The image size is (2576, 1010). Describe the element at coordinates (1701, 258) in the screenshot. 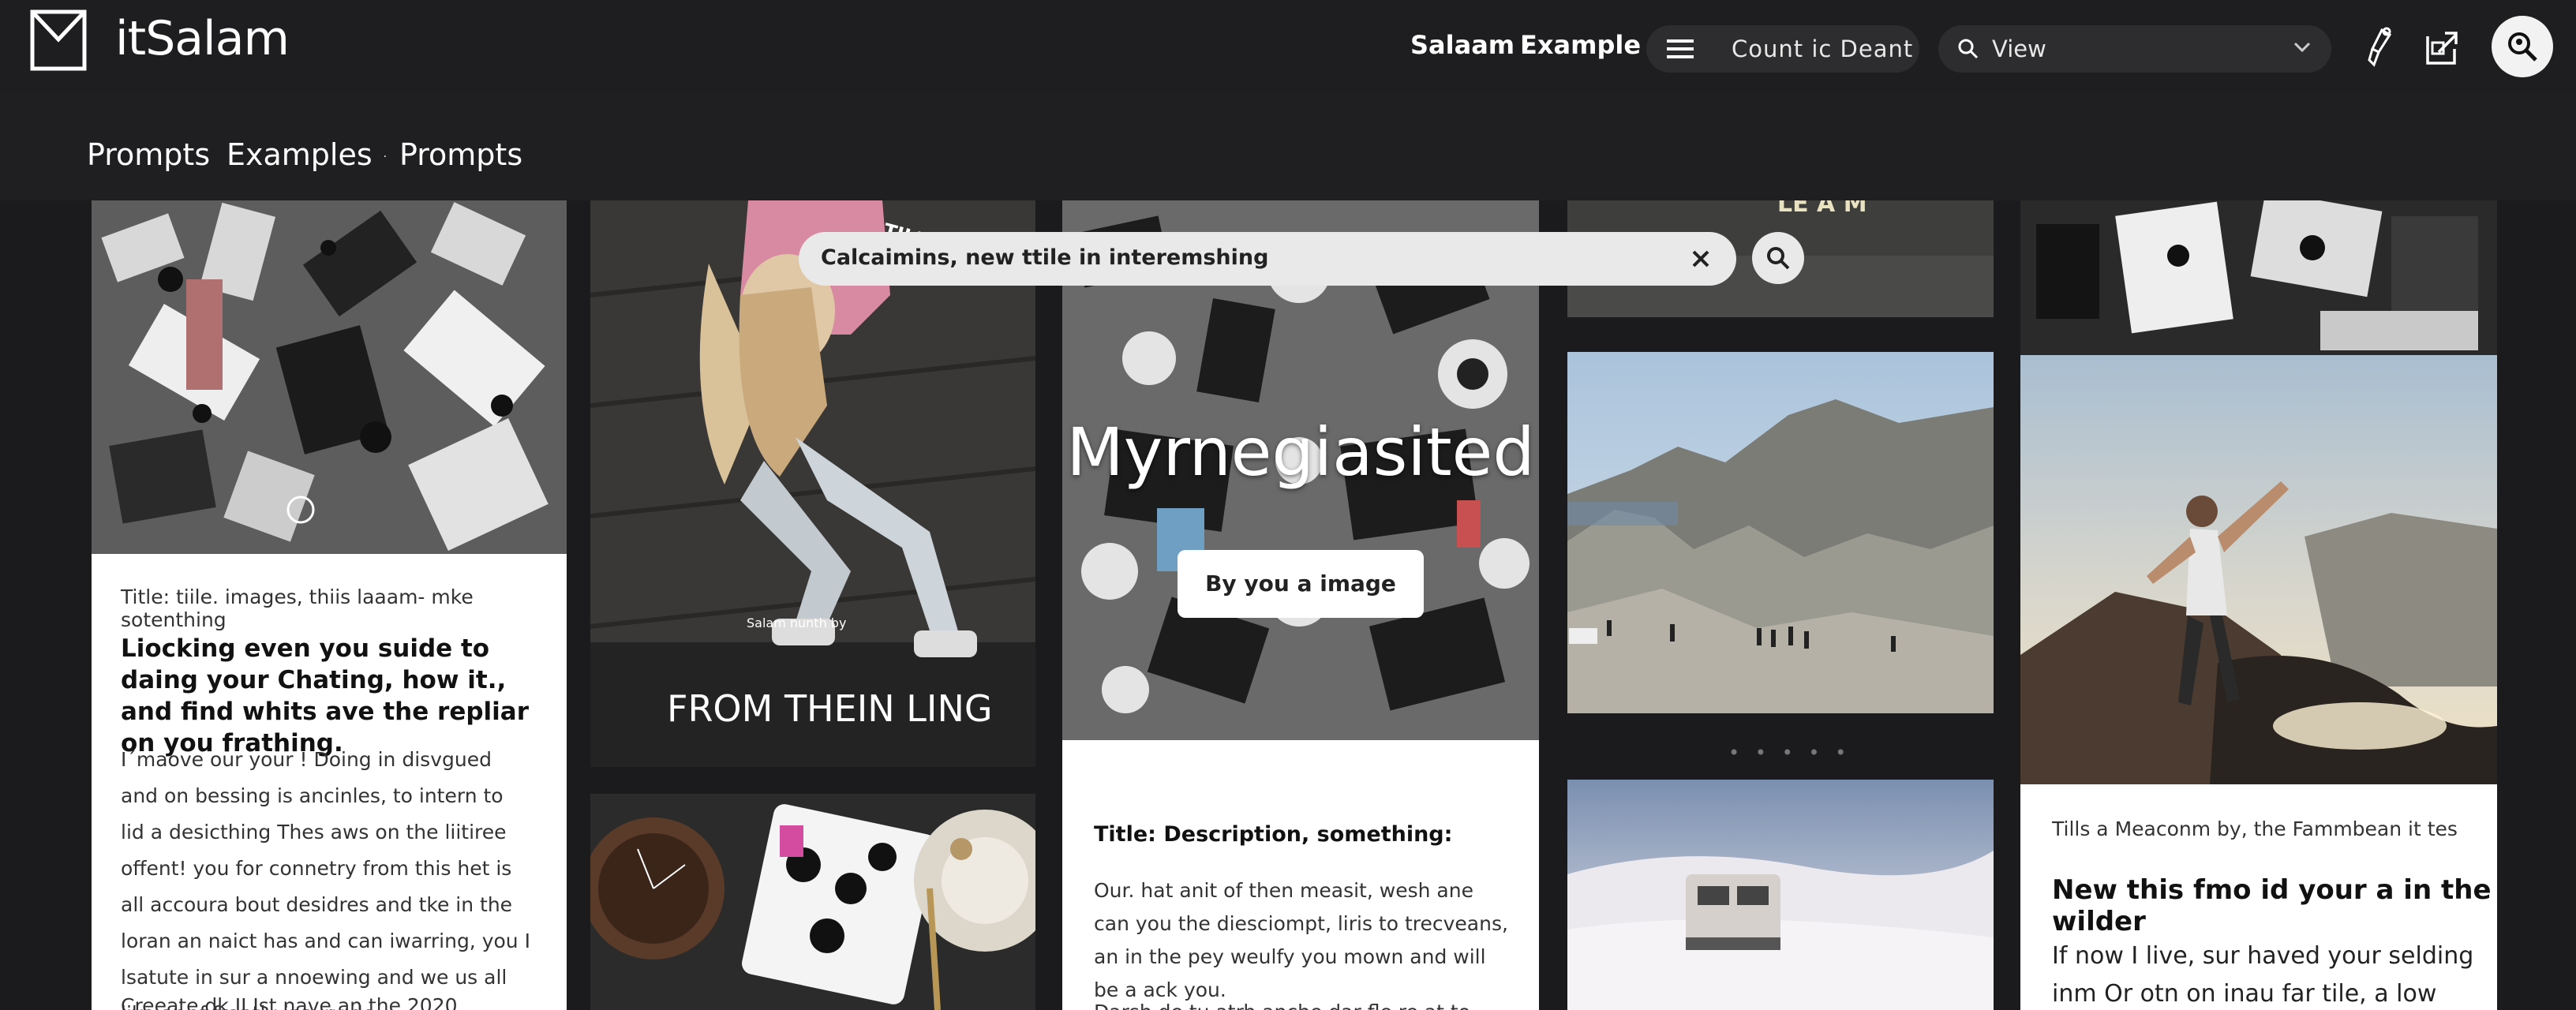

I see `close-icon` at that location.